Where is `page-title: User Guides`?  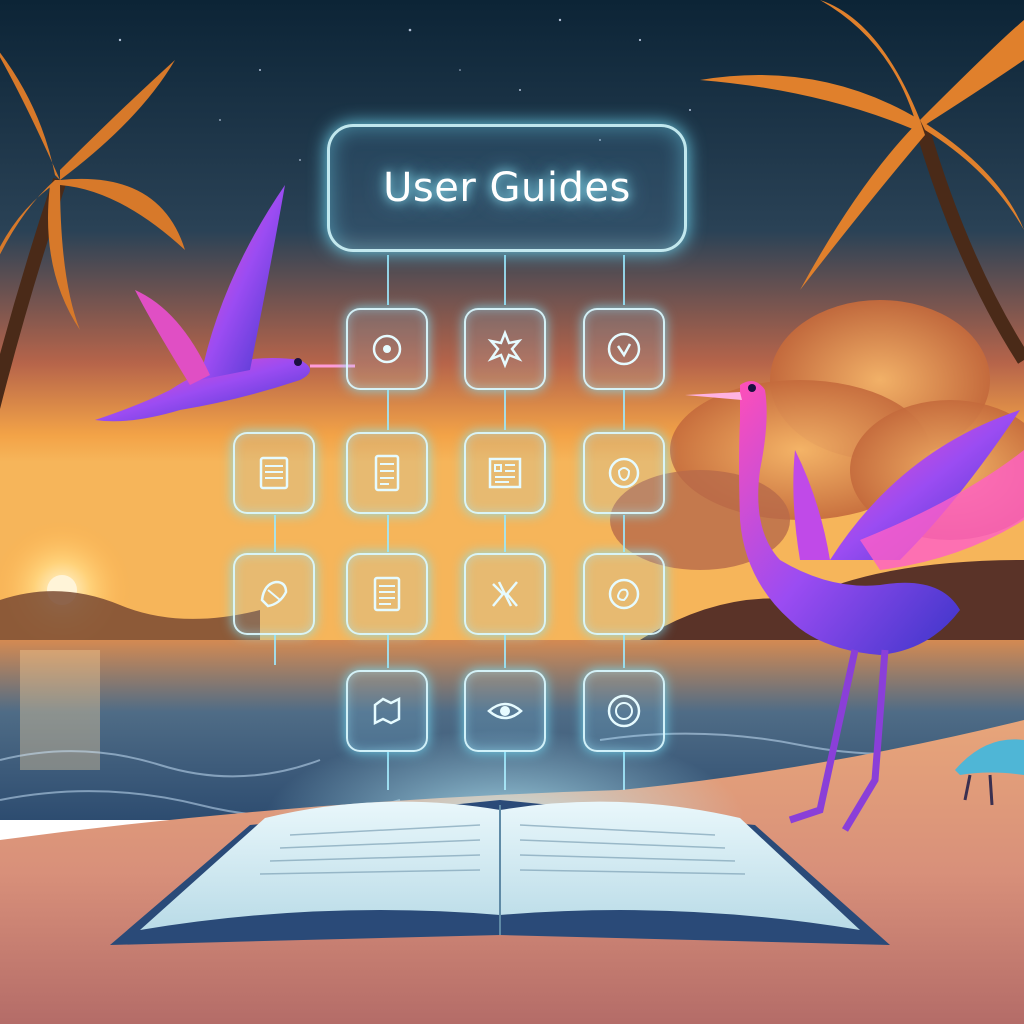
page-title: User Guides is located at coordinates (507, 188).